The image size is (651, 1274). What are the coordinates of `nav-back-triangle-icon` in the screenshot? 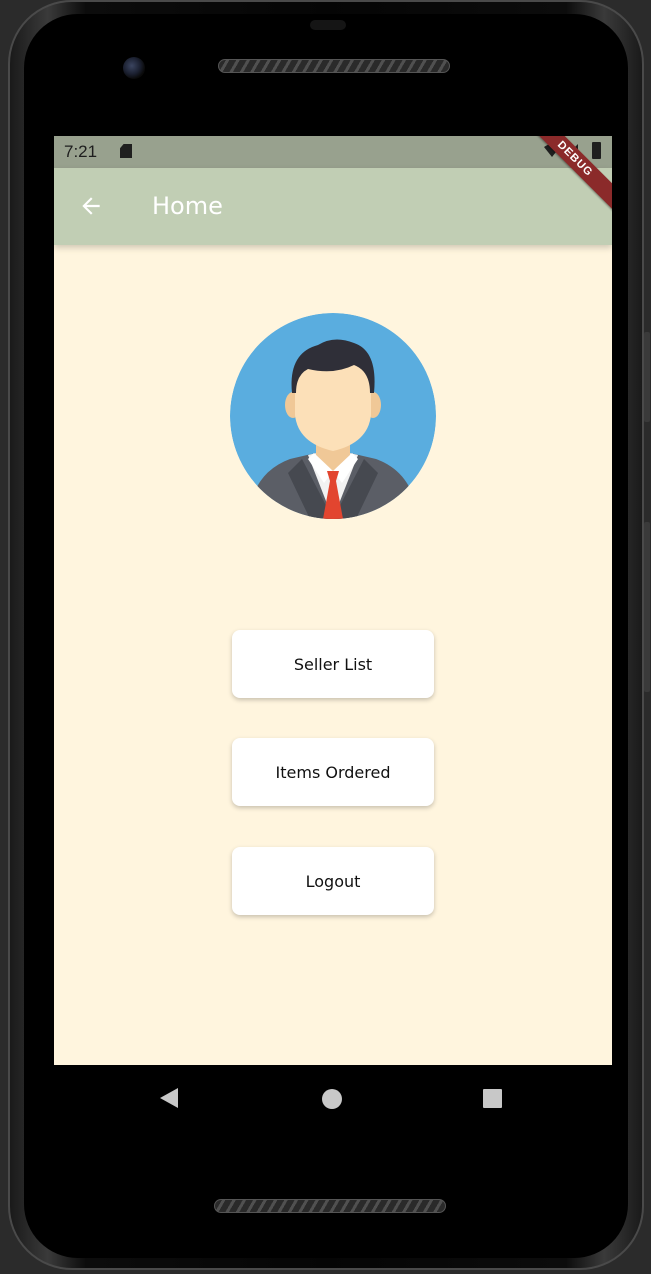 It's located at (169, 1098).